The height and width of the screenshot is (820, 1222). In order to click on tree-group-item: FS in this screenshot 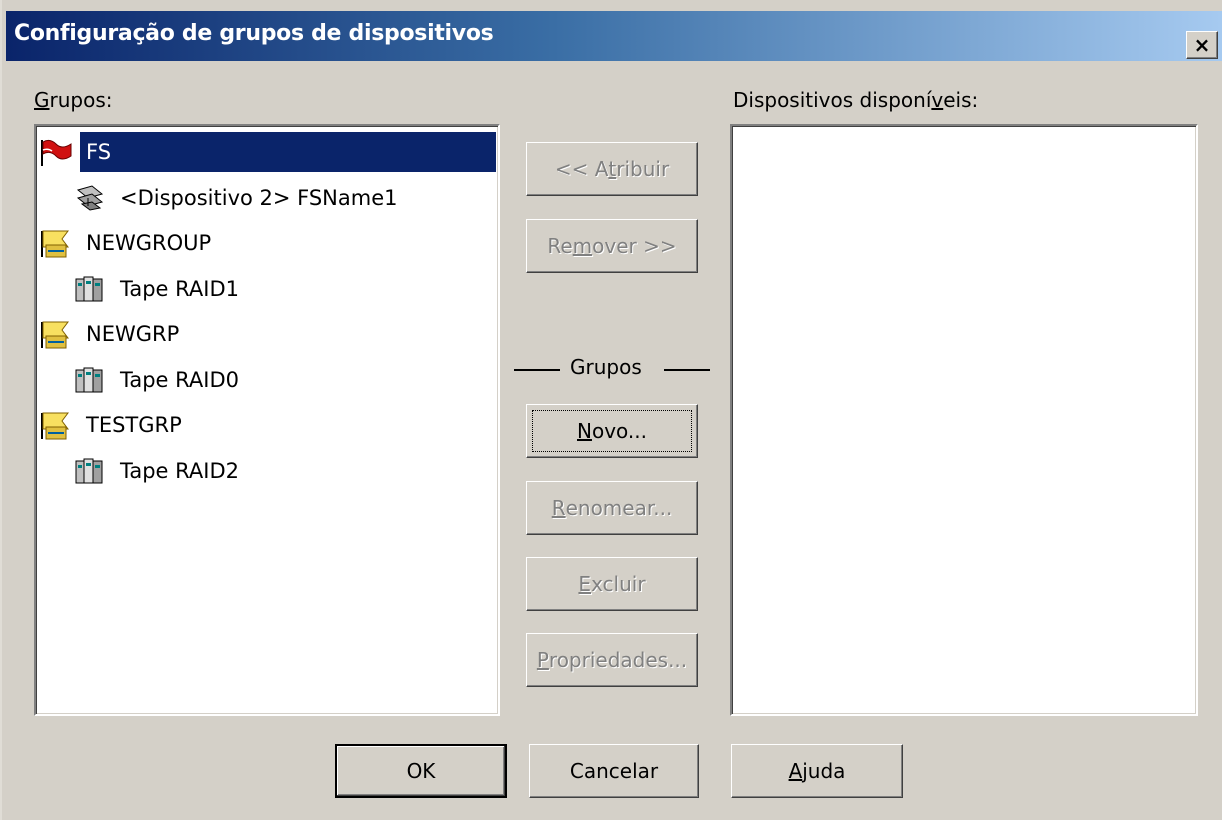, I will do `click(267, 152)`.